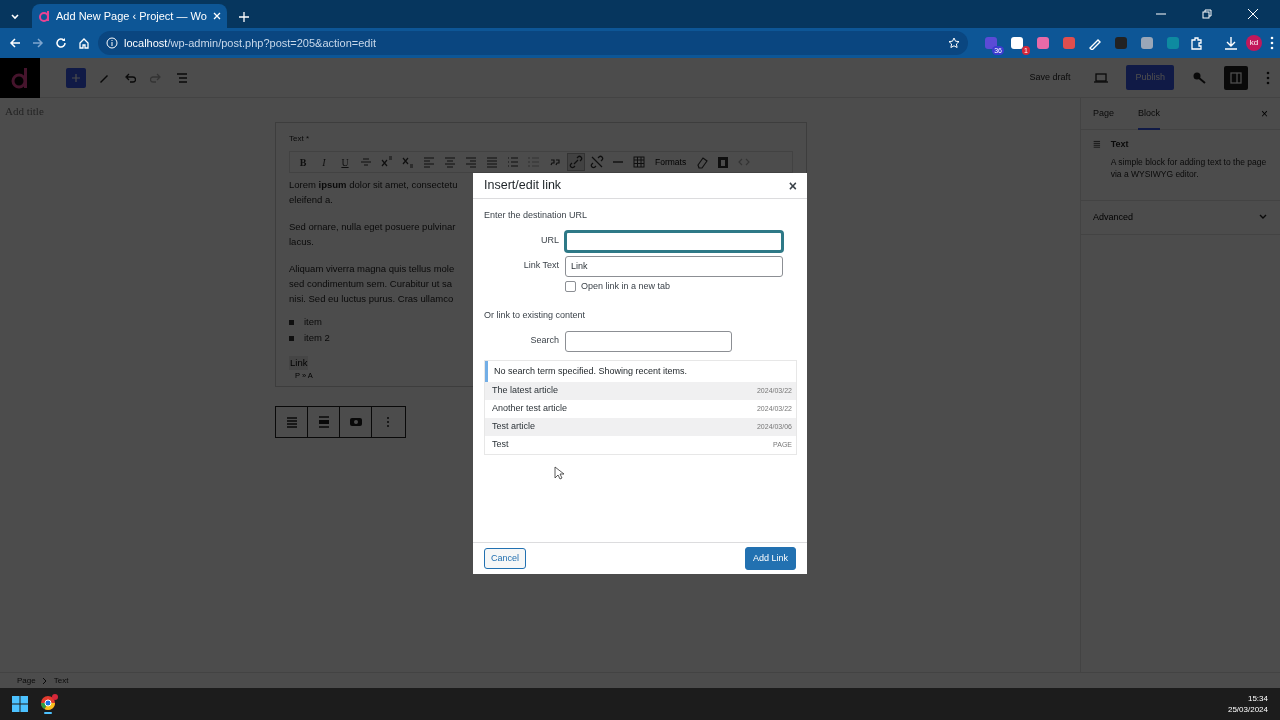  I want to click on tab-title: Add New Page ‹ Project — Wo, so click(131, 16).